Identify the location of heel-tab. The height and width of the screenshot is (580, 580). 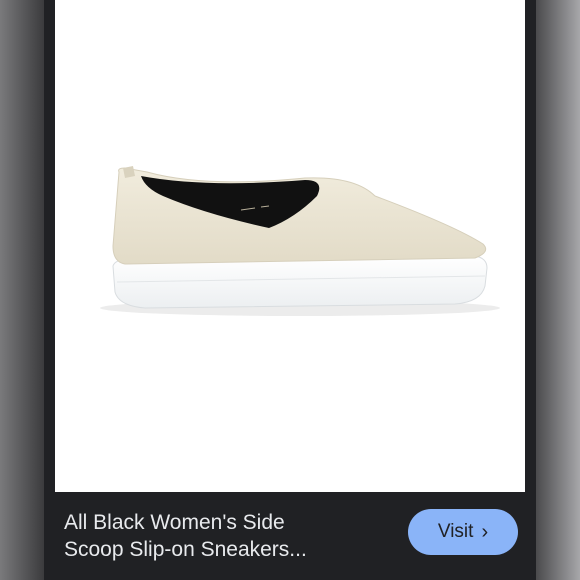
(129, 172).